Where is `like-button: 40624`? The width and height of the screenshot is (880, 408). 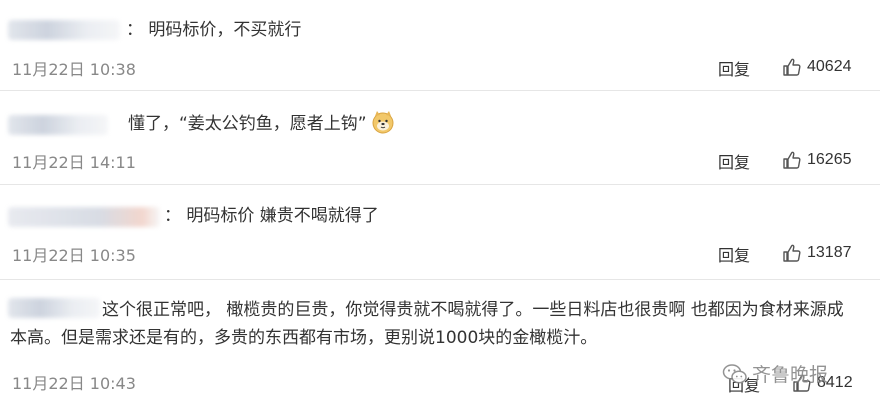
like-button: 40624 is located at coordinates (817, 67).